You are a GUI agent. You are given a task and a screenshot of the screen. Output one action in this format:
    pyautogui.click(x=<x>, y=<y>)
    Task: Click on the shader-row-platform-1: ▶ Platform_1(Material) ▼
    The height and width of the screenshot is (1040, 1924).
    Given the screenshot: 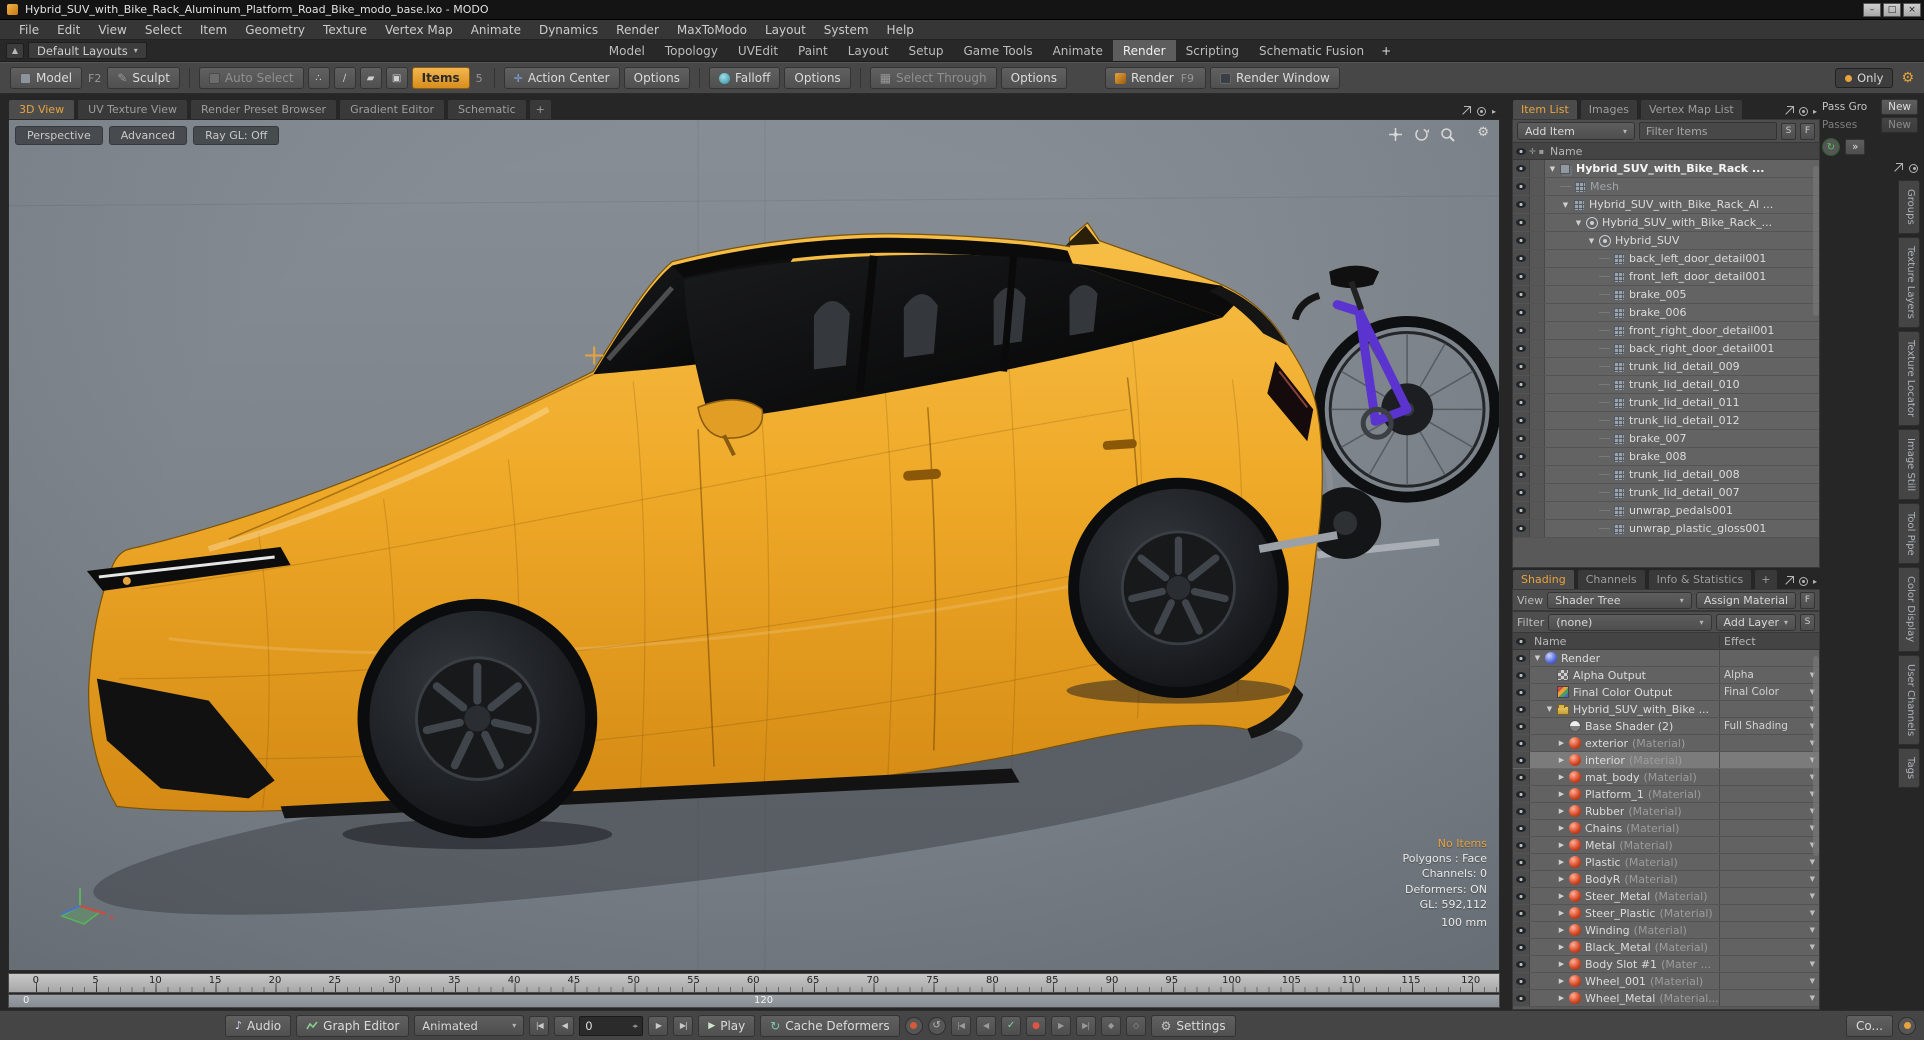 What is the action you would take?
    pyautogui.click(x=1666, y=794)
    